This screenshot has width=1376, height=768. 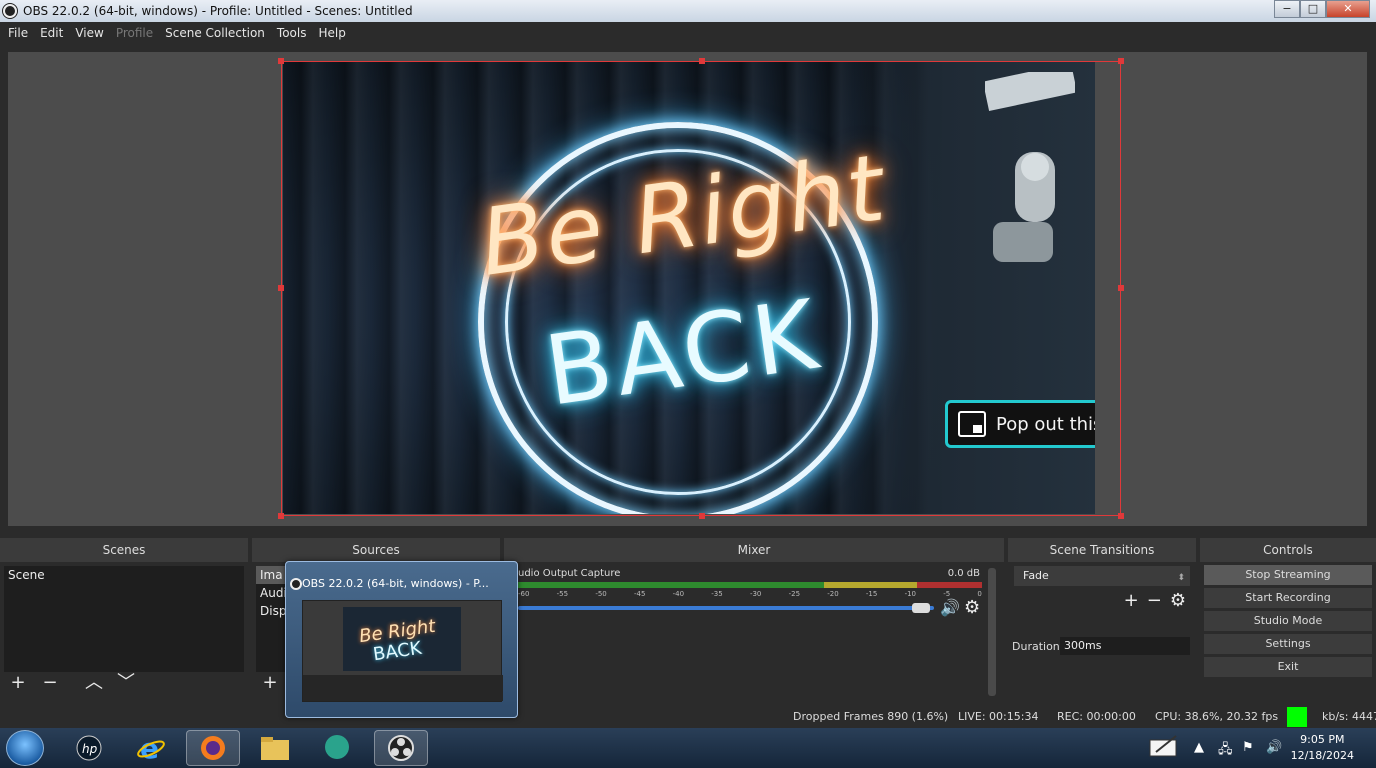 I want to click on meter-tick: -25, so click(x=794, y=594).